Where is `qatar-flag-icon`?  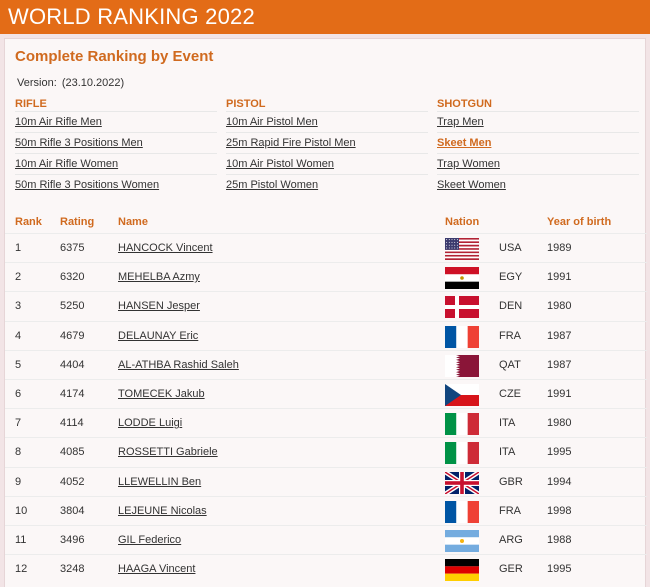 qatar-flag-icon is located at coordinates (462, 365).